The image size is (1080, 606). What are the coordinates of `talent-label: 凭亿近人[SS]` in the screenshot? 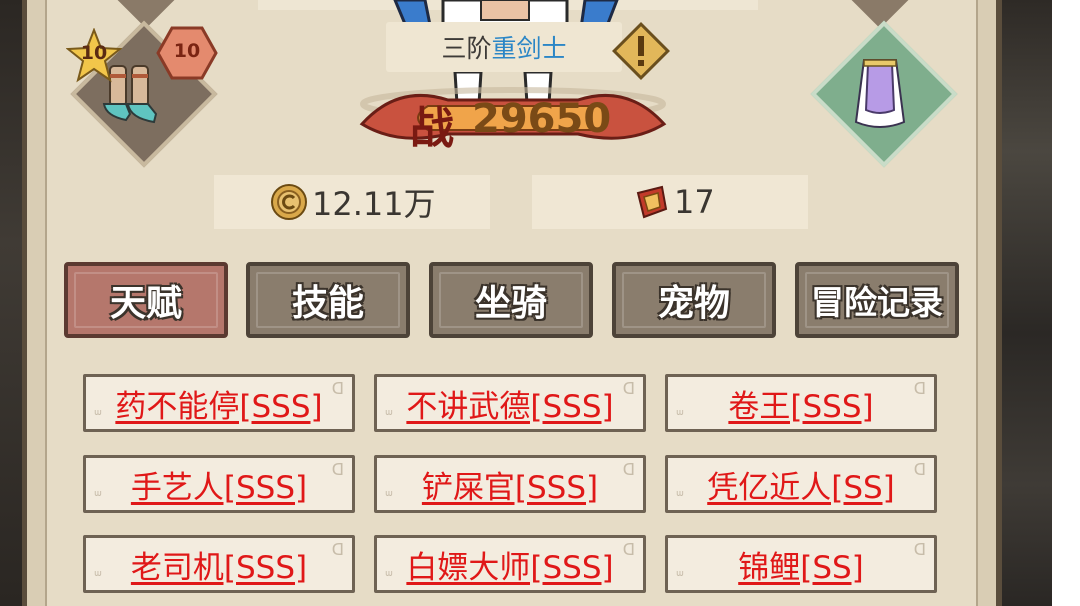 It's located at (801, 487).